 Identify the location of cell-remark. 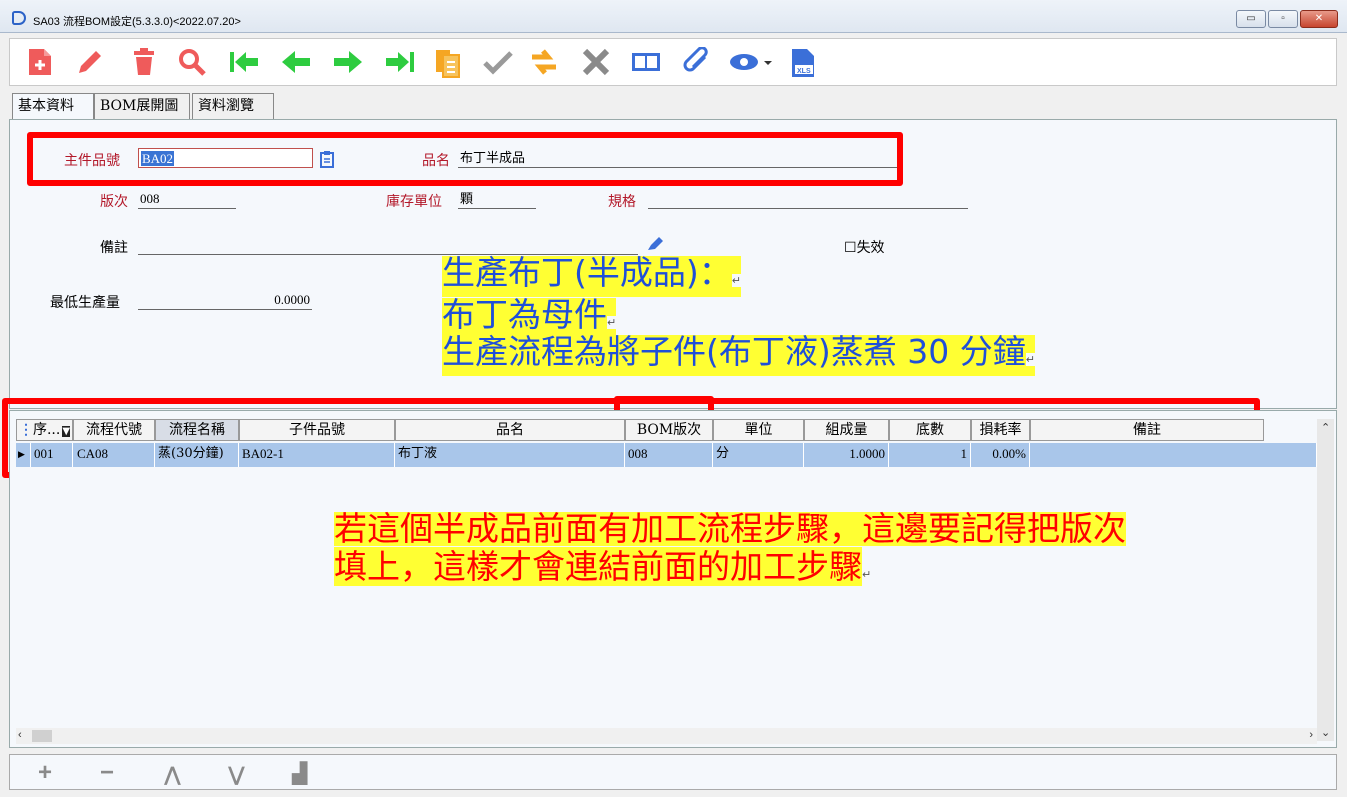
(1173, 455).